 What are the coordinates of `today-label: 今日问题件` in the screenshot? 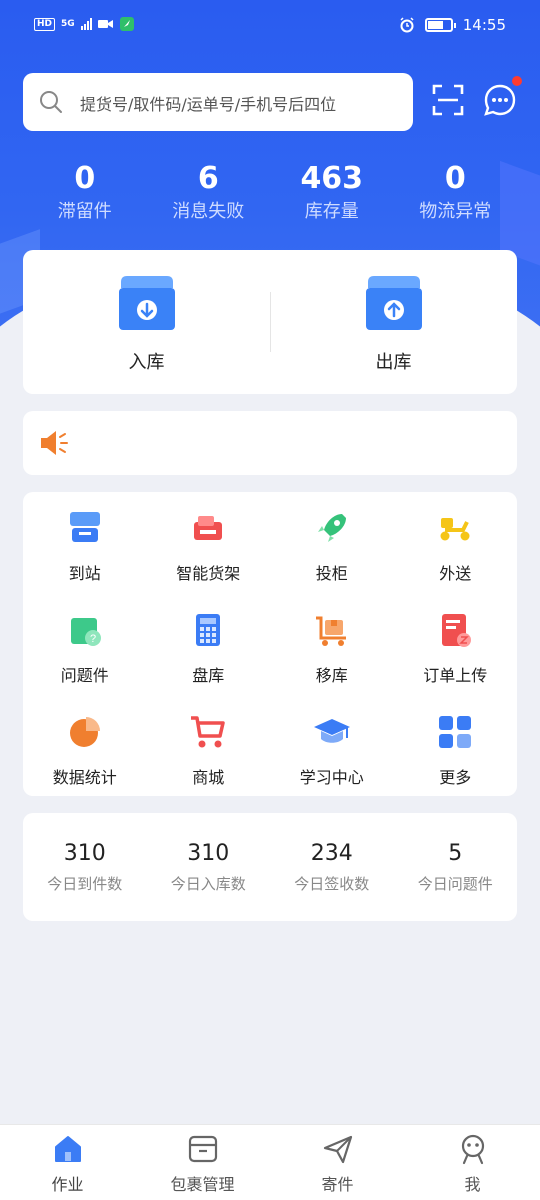 It's located at (455, 884).